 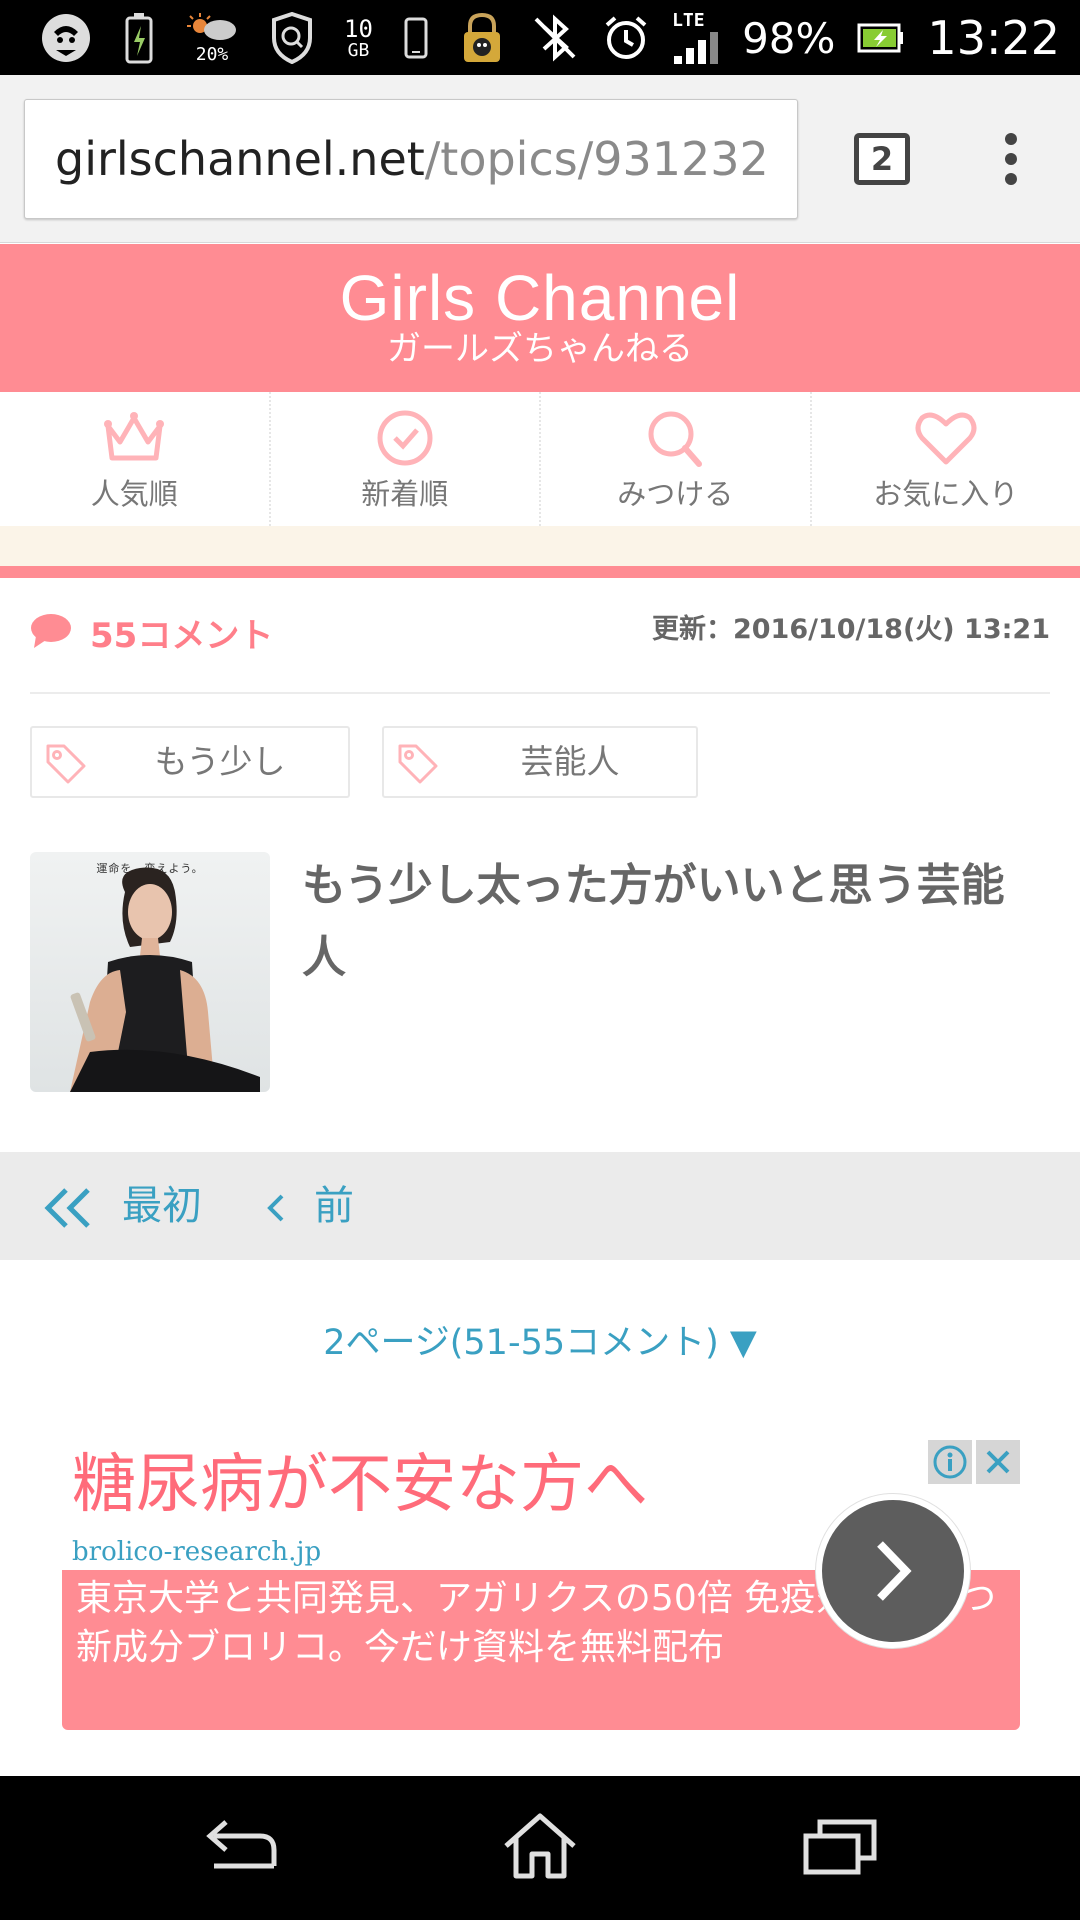 I want to click on phone-icon, so click(x=416, y=38).